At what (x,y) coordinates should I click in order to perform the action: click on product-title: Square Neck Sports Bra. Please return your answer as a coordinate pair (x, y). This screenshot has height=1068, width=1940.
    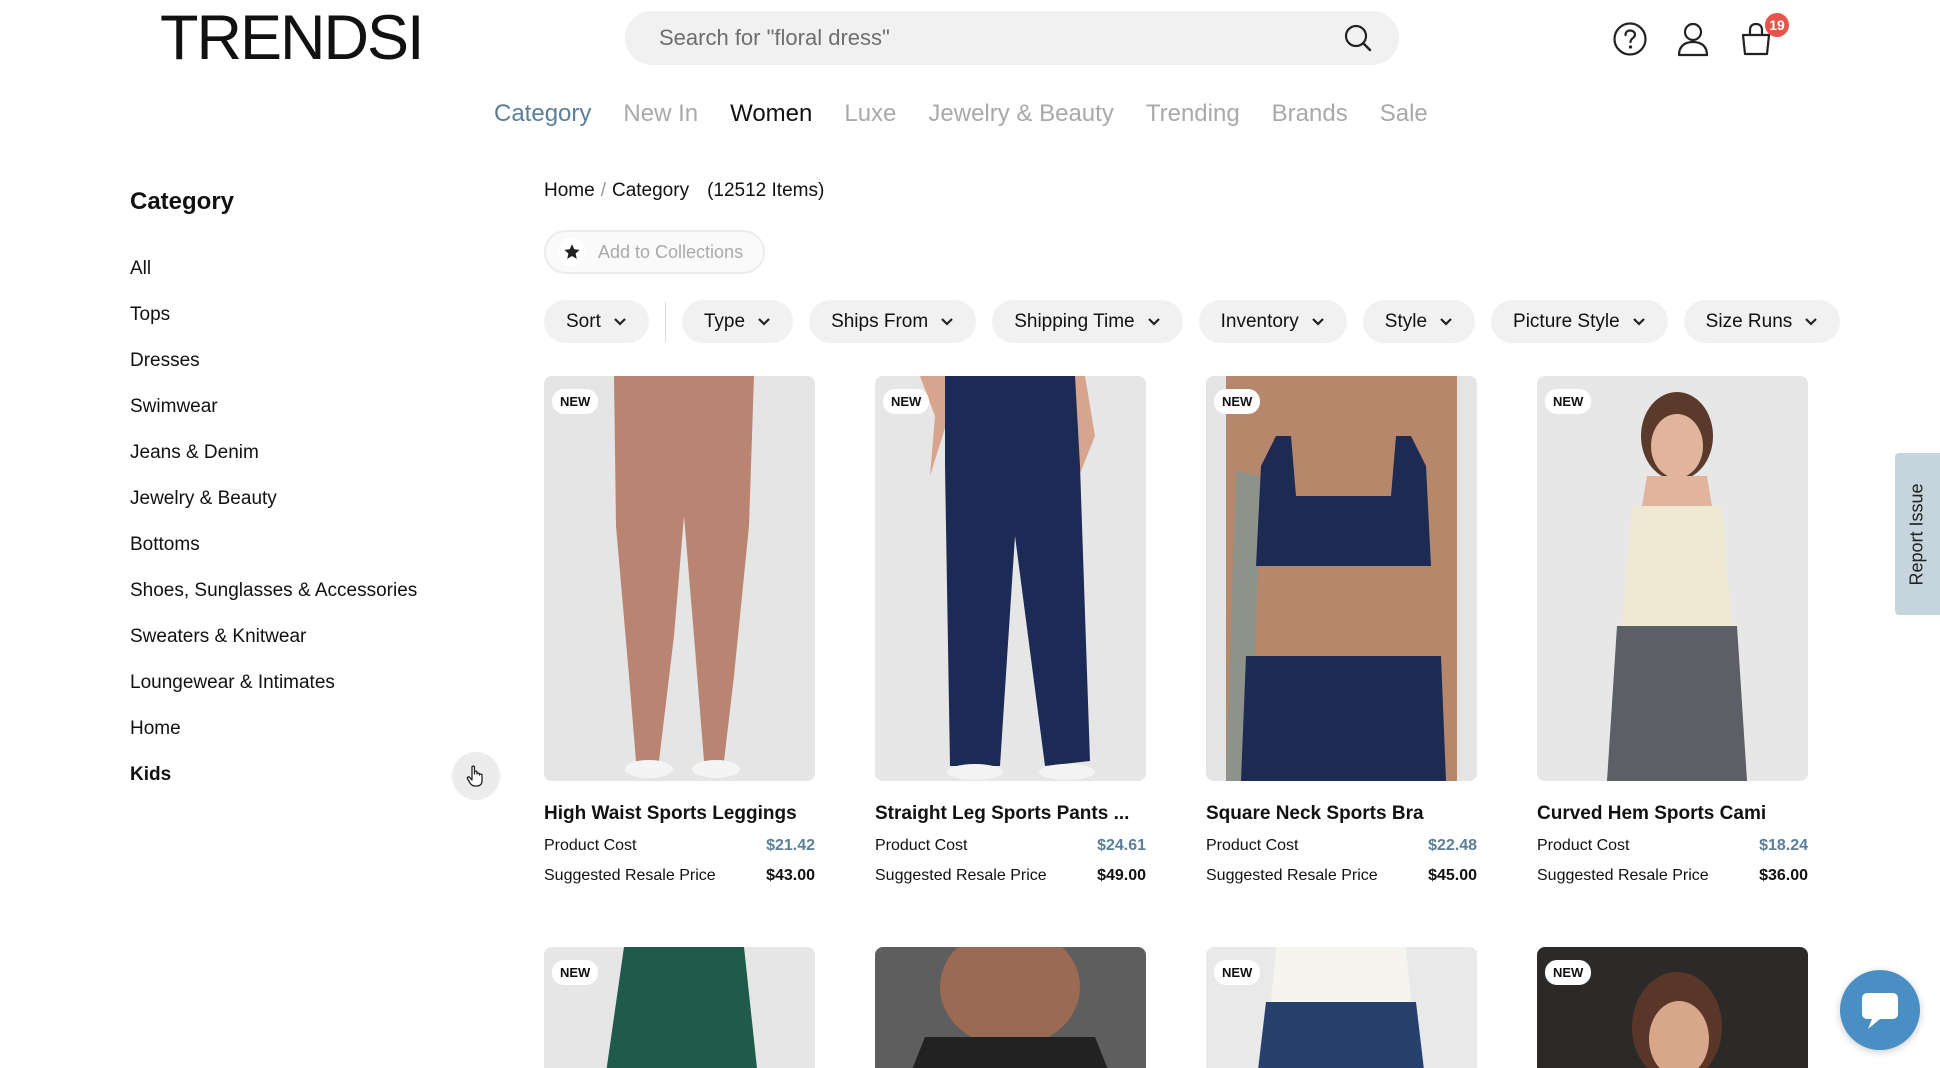
    Looking at the image, I should click on (1341, 814).